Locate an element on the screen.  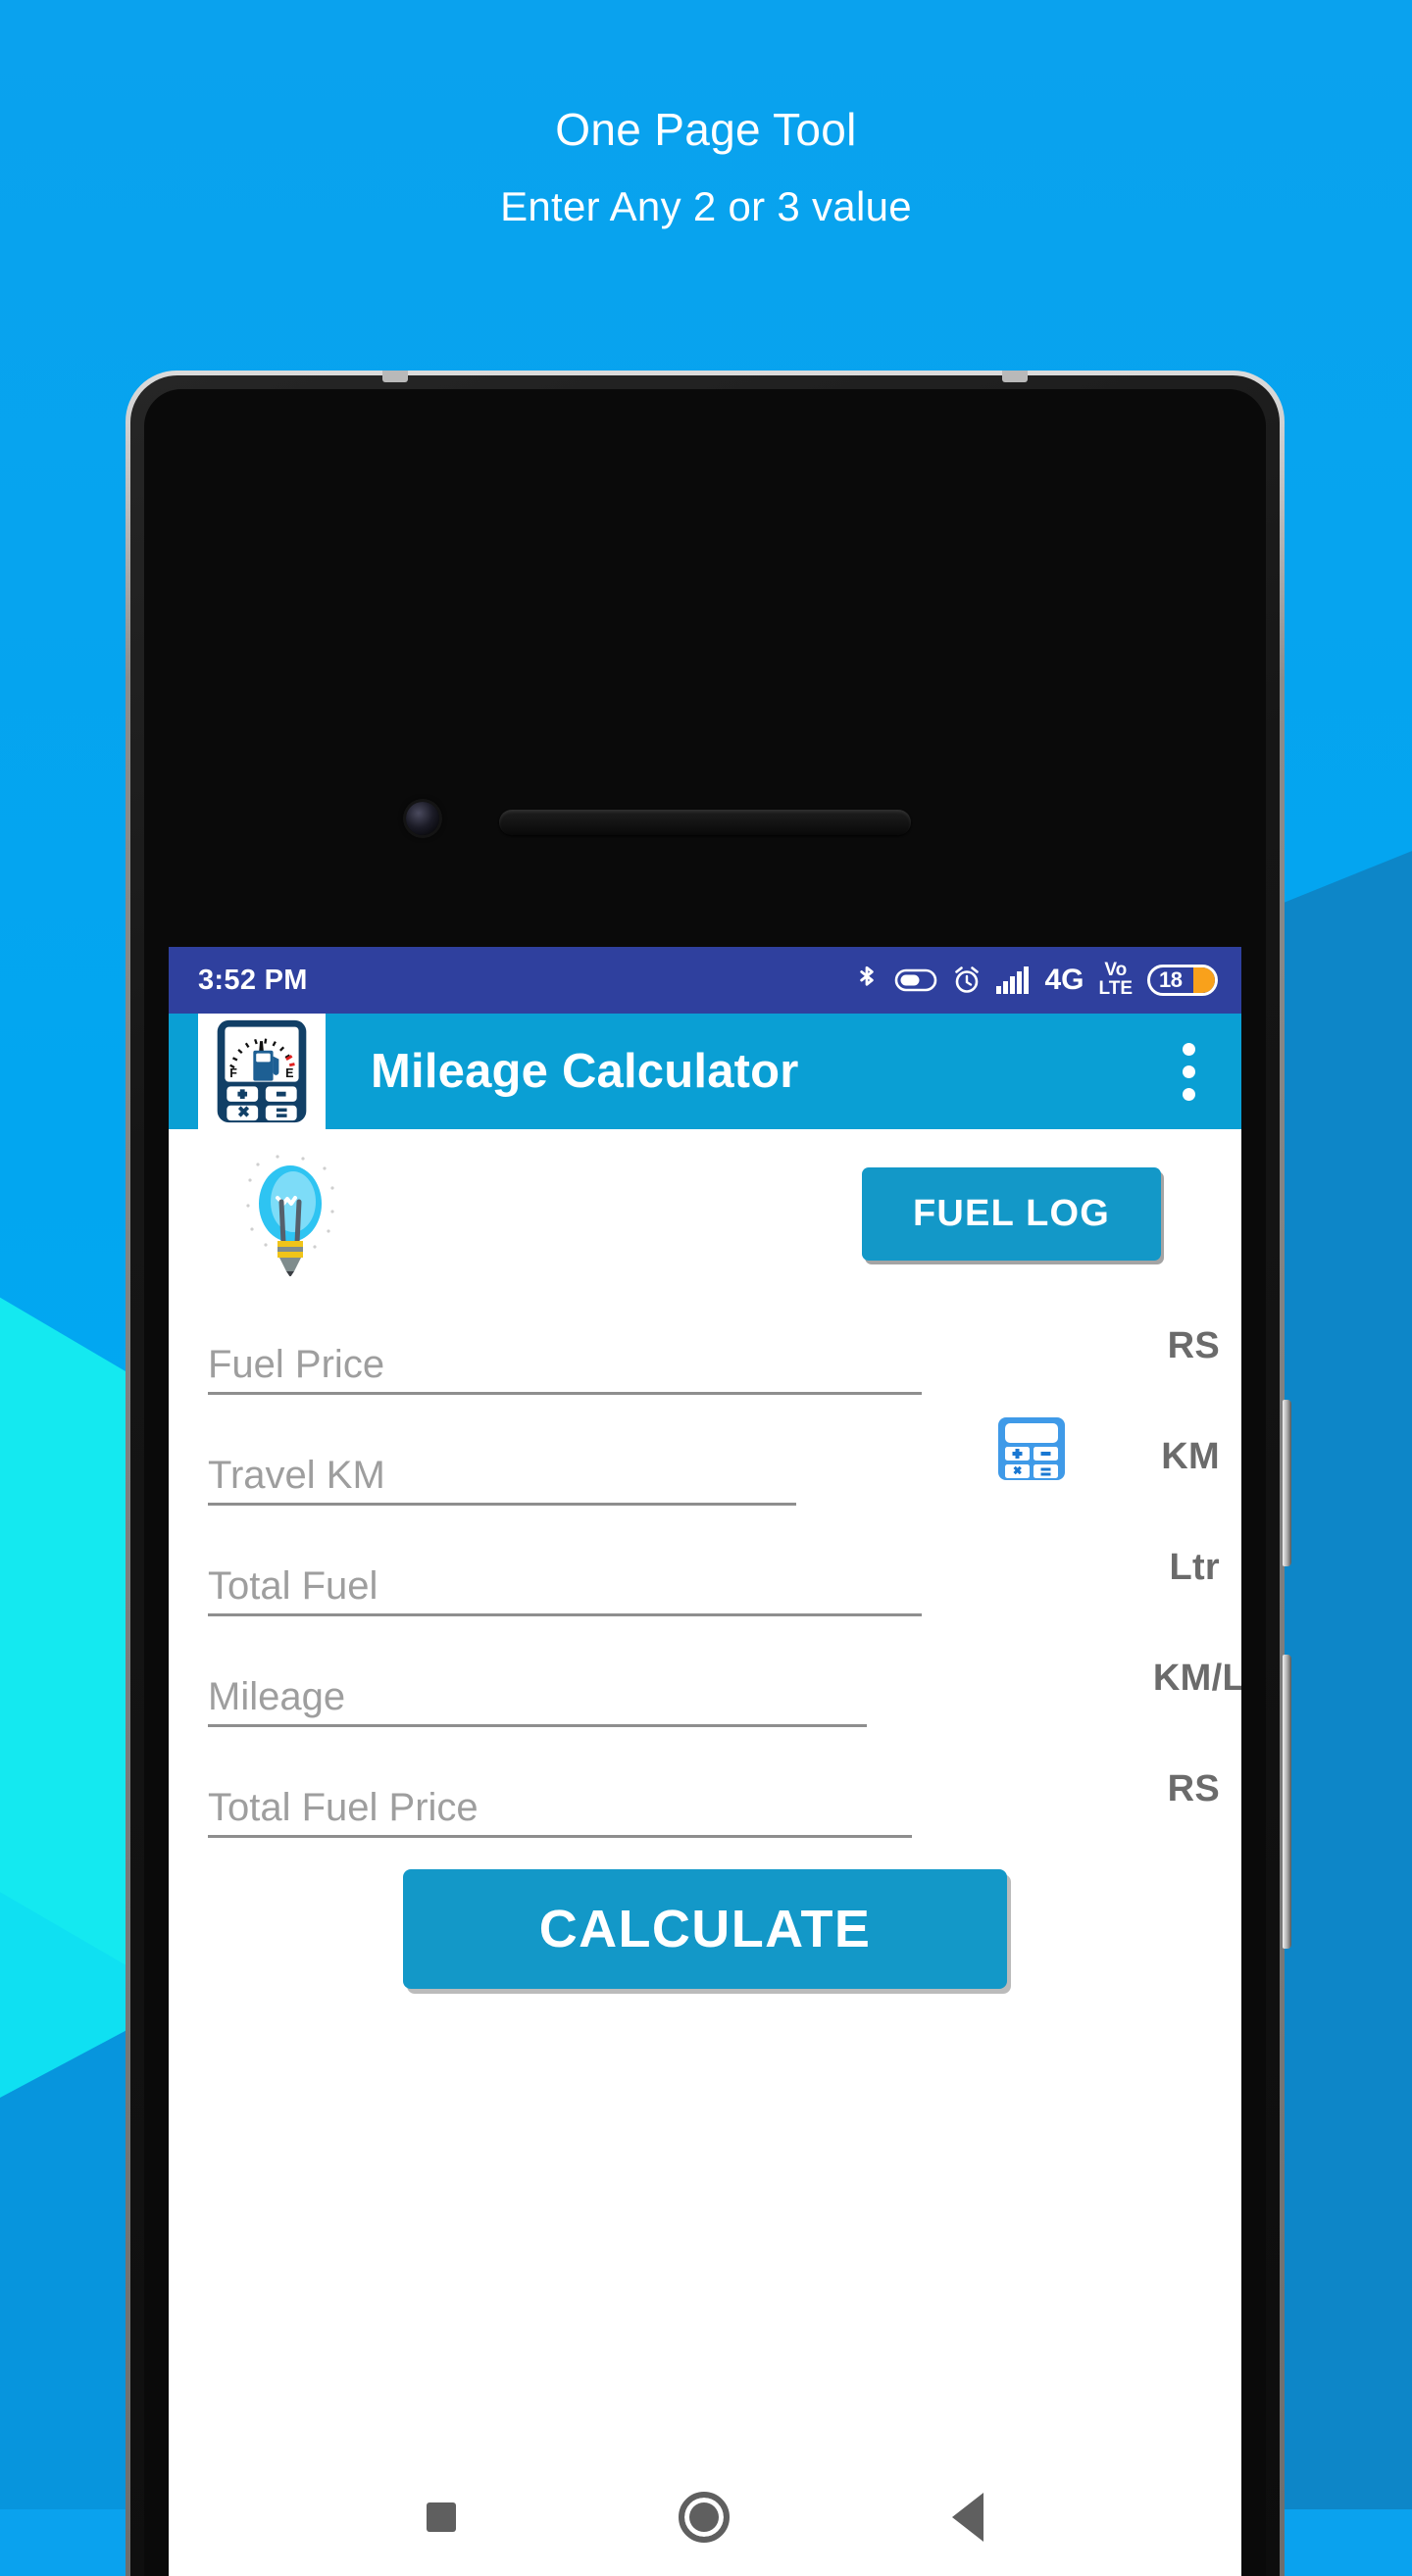
field-total-fuel: Total Fuel Ltr is located at coordinates (714, 1574).